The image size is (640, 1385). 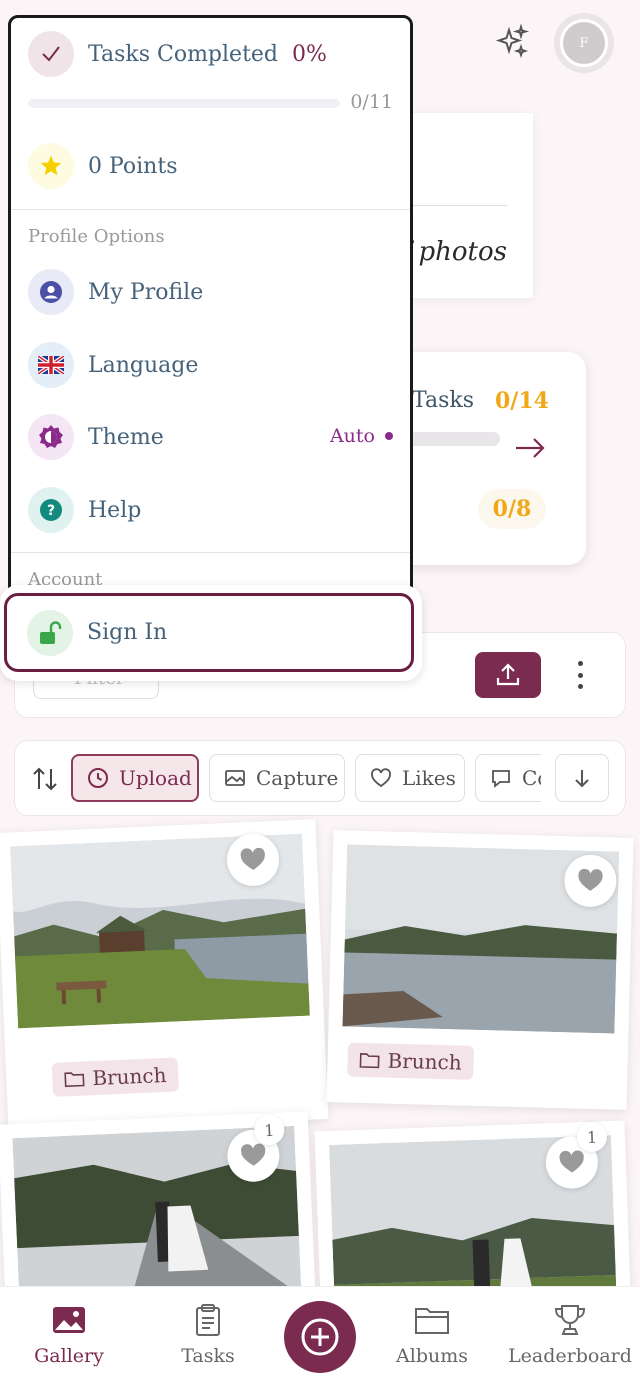 I want to click on theme-value-label: Auto, so click(x=352, y=436).